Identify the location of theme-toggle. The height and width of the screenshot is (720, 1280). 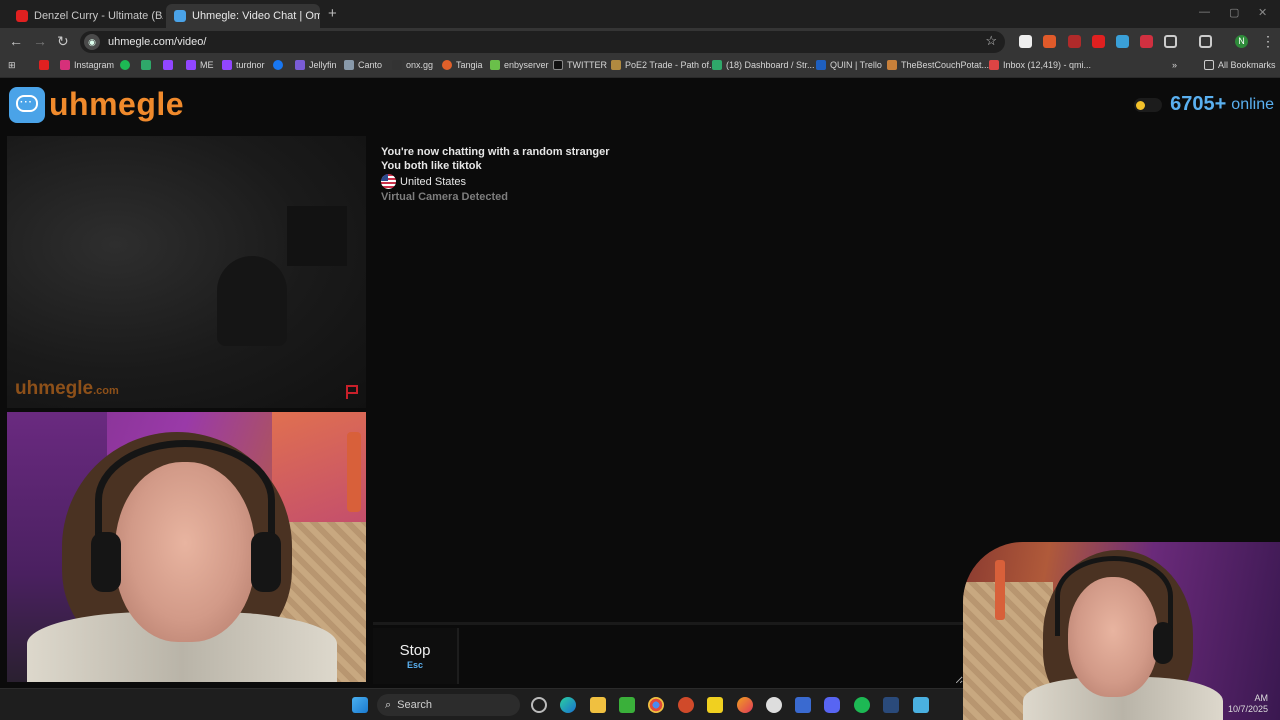
(1148, 104).